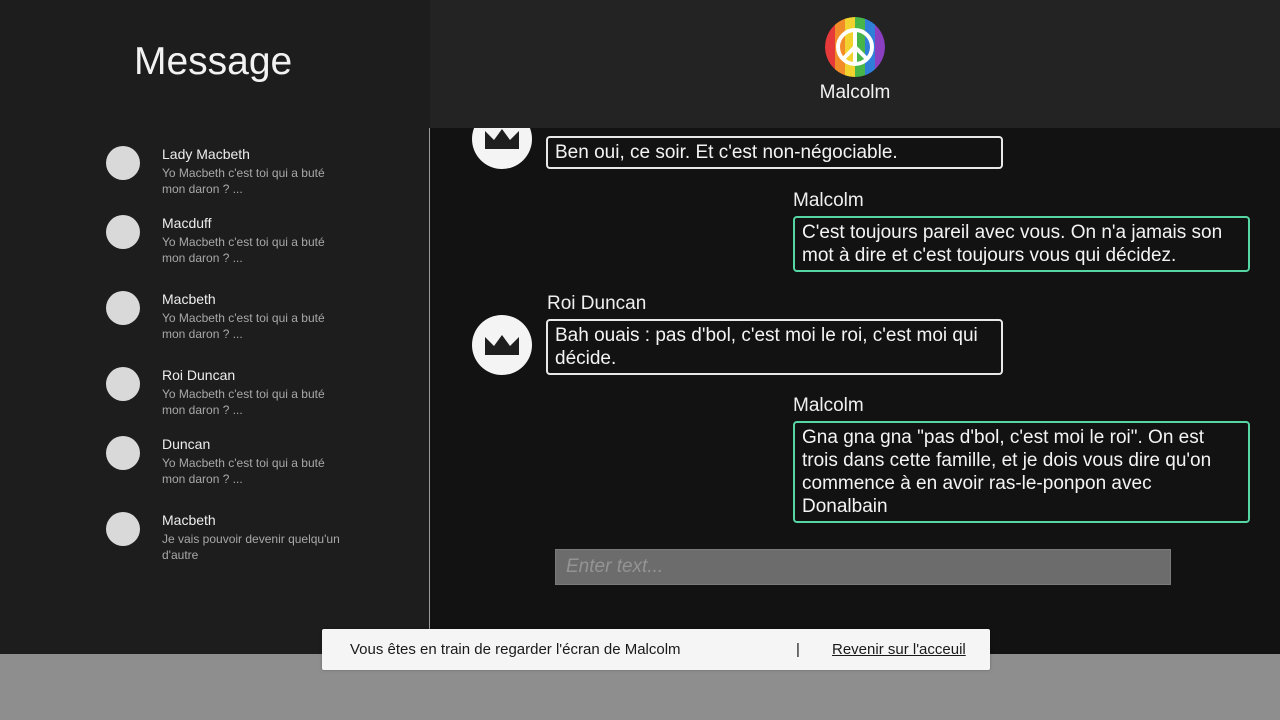 This screenshot has height=720, width=1280. What do you see at coordinates (863, 567) in the screenshot?
I see `message-input` at bounding box center [863, 567].